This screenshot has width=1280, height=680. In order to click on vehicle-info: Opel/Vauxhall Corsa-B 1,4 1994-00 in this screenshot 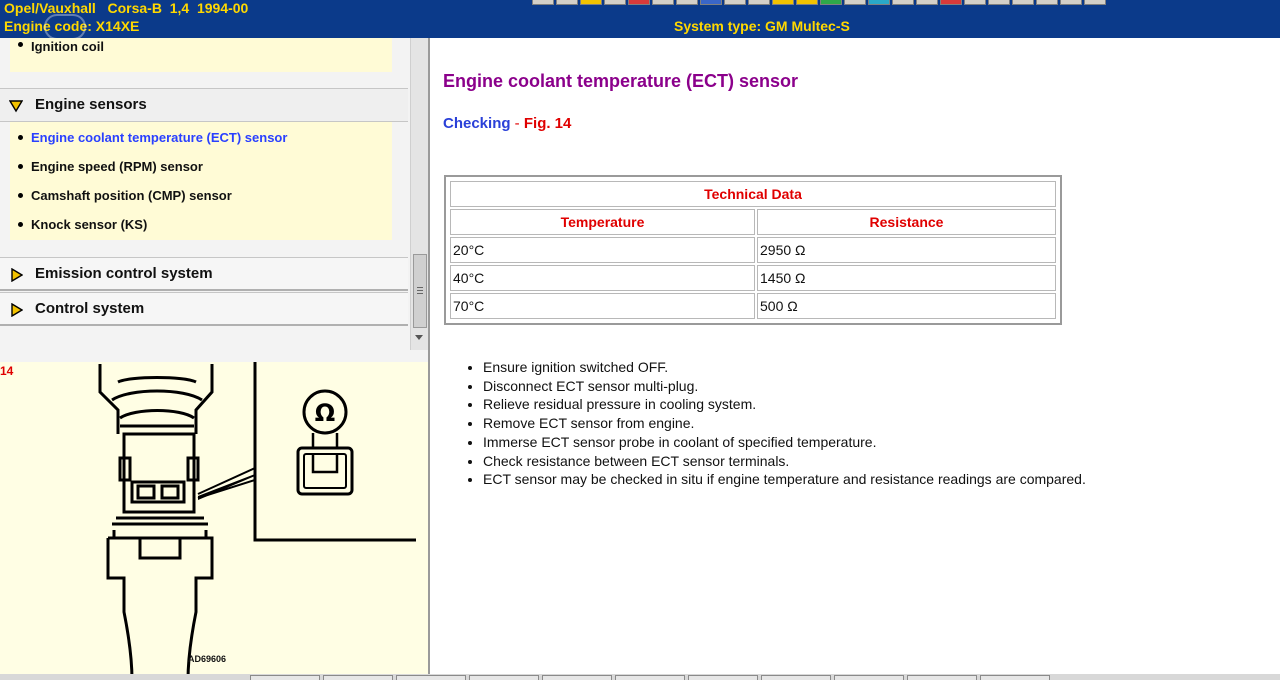, I will do `click(126, 8)`.